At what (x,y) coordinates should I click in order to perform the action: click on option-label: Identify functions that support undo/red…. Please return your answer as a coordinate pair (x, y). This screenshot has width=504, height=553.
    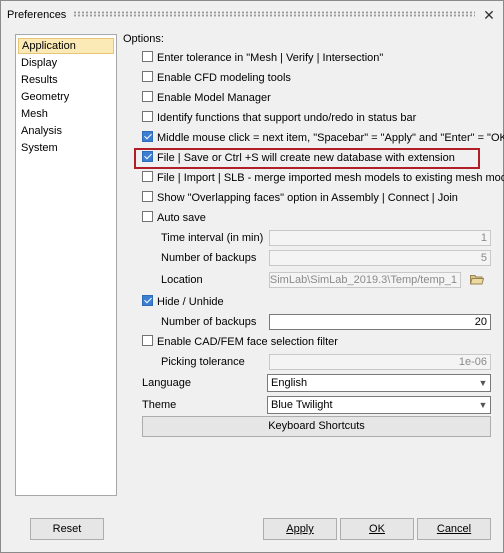
    Looking at the image, I should click on (287, 118).